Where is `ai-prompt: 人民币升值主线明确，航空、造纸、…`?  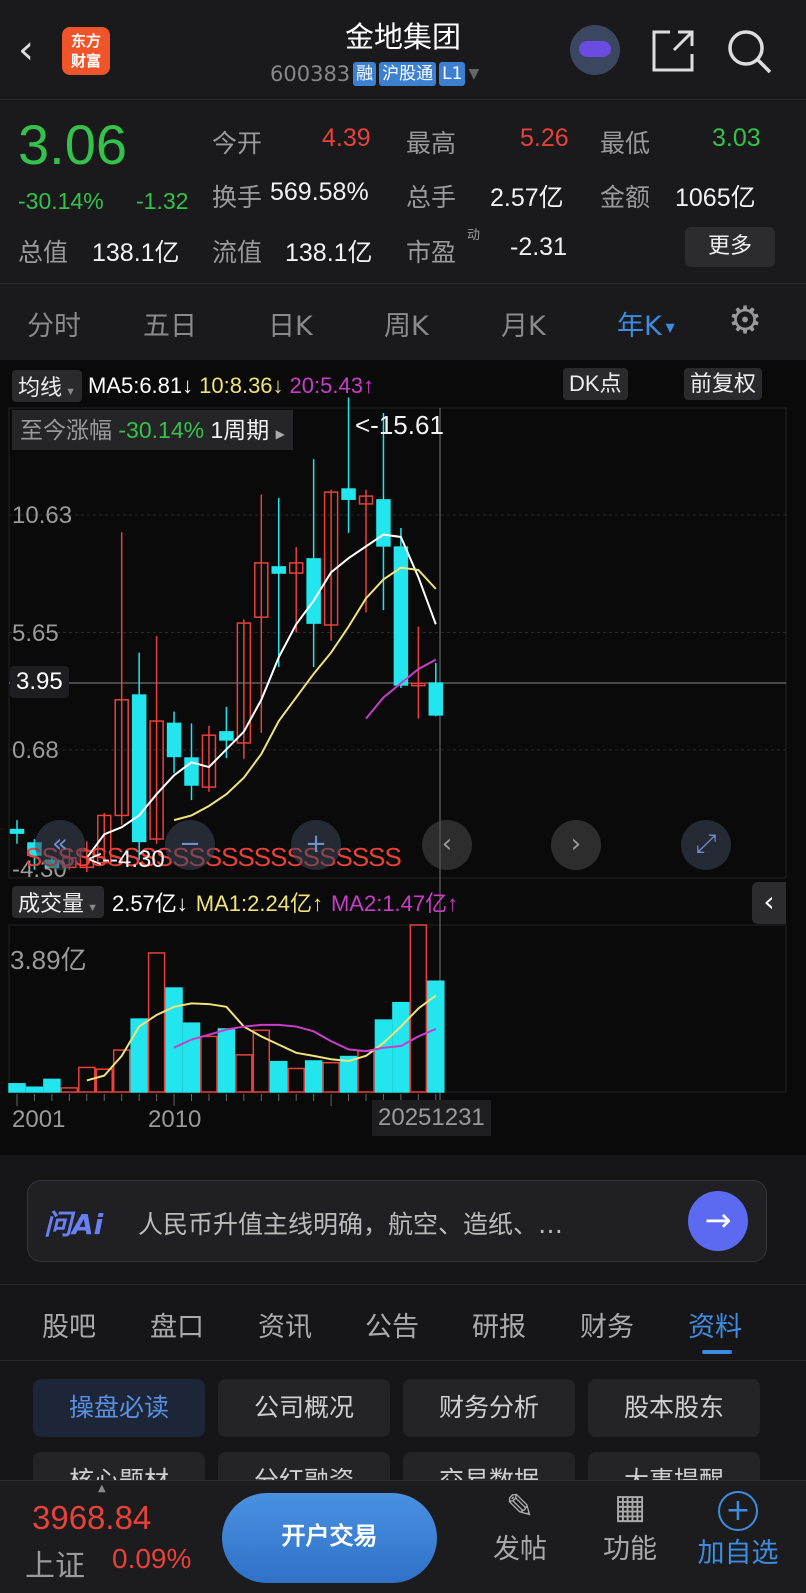 ai-prompt: 人民币升值主线明确，航空、造纸、… is located at coordinates (351, 1224).